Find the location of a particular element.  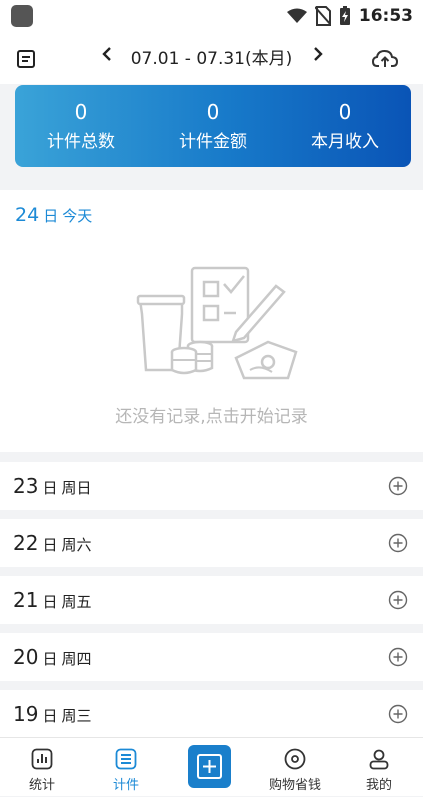

summary-label: 本月收入 is located at coordinates (345, 142).